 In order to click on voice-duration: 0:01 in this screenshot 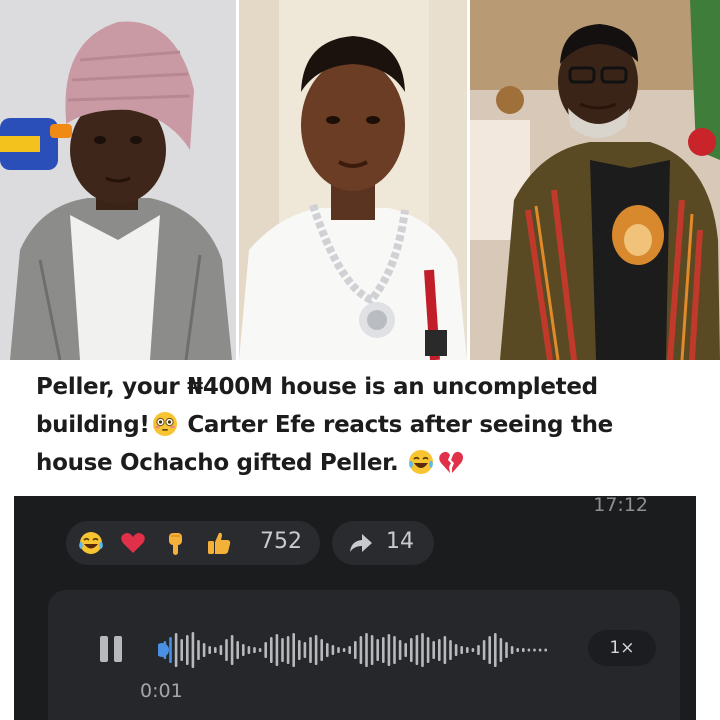, I will do `click(161, 691)`.